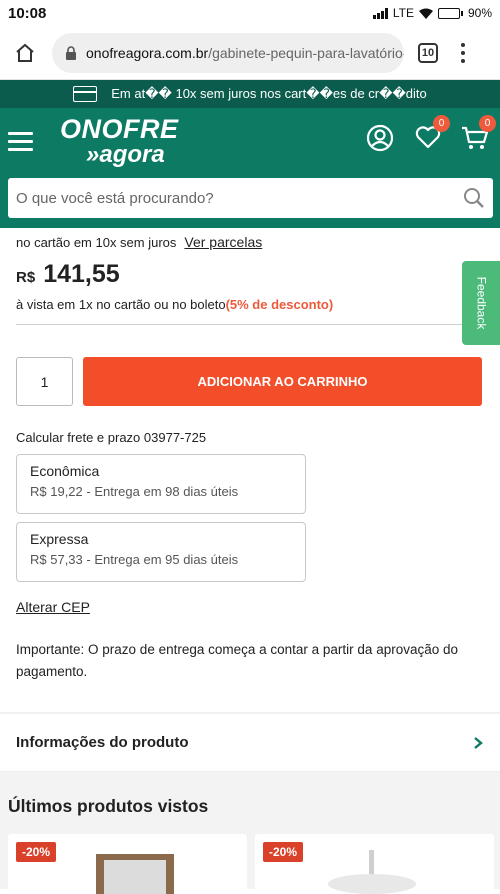 The width and height of the screenshot is (500, 894). Describe the element at coordinates (306, 52) in the screenshot. I see `url-path: /gabinete-pequin-para-lavatório-c` at that location.